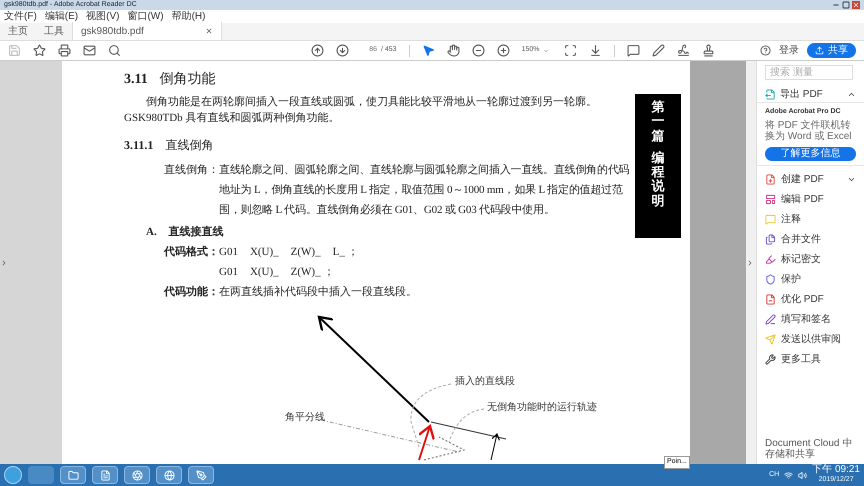 Image resolution: width=864 pixels, height=486 pixels. What do you see at coordinates (810, 320) in the screenshot?
I see `tool-item: 填写和签名` at bounding box center [810, 320].